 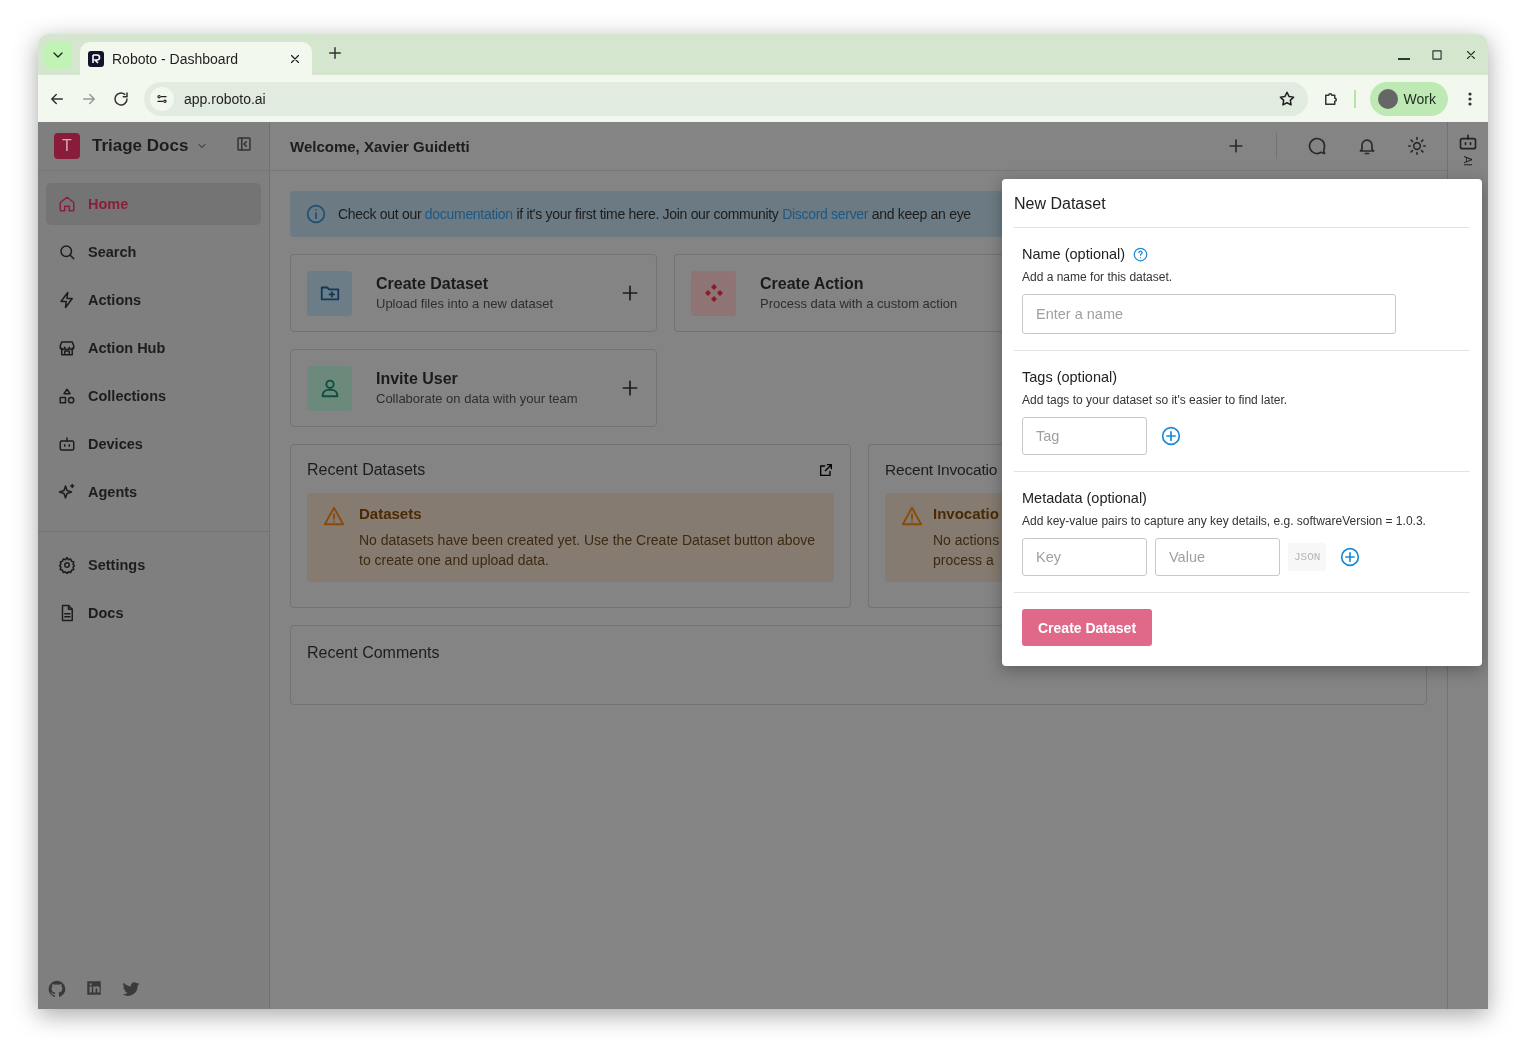 I want to click on card-title: Recent Invocatio, so click(x=942, y=470).